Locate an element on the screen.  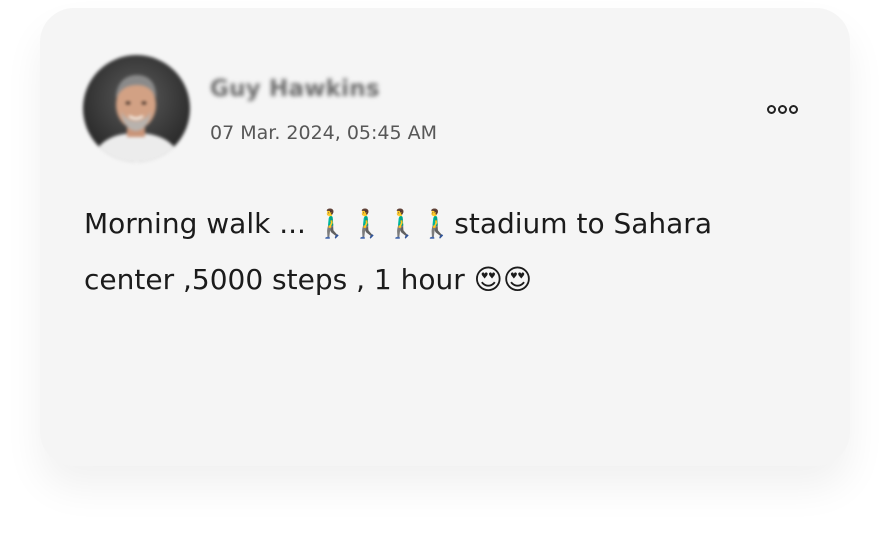
avatar is located at coordinates (136, 108).